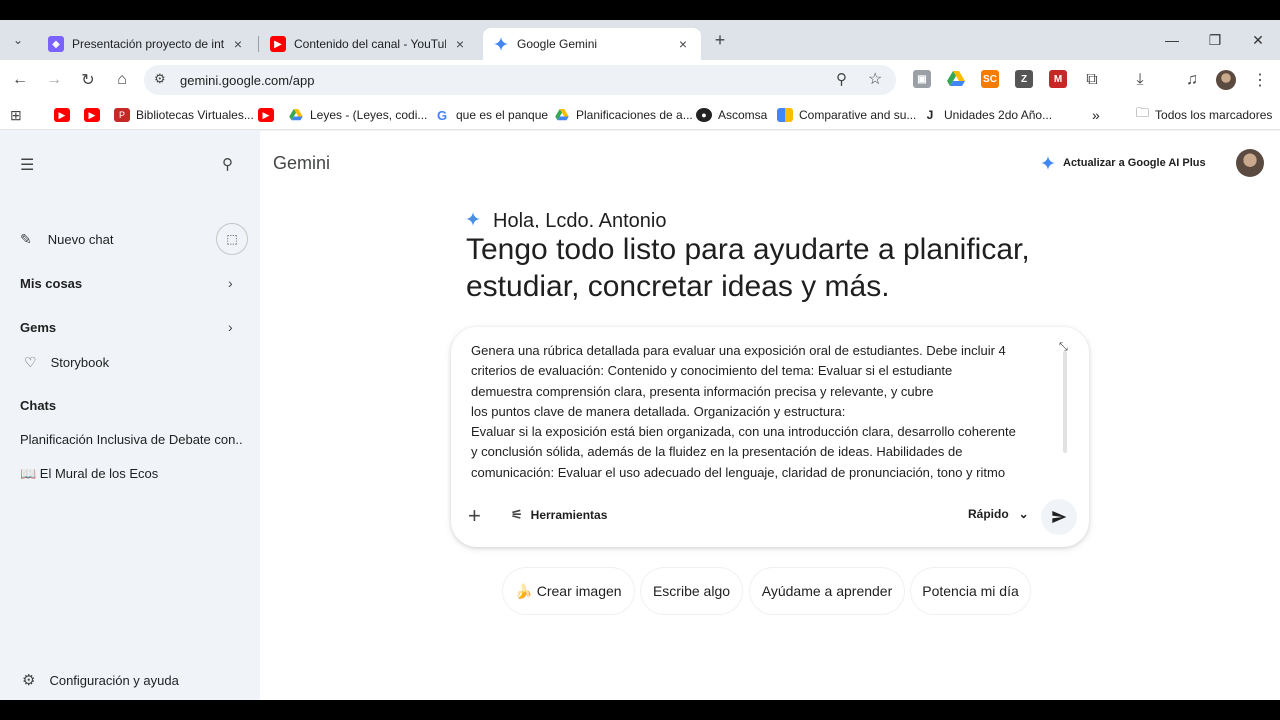  I want to click on search-icon: ⚲, so click(227, 164).